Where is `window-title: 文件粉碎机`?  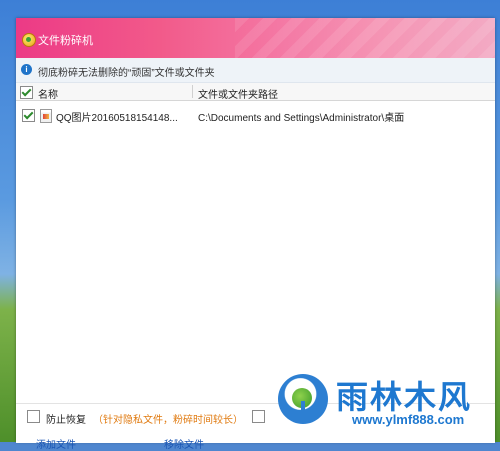 window-title: 文件粉碎机 is located at coordinates (65, 41).